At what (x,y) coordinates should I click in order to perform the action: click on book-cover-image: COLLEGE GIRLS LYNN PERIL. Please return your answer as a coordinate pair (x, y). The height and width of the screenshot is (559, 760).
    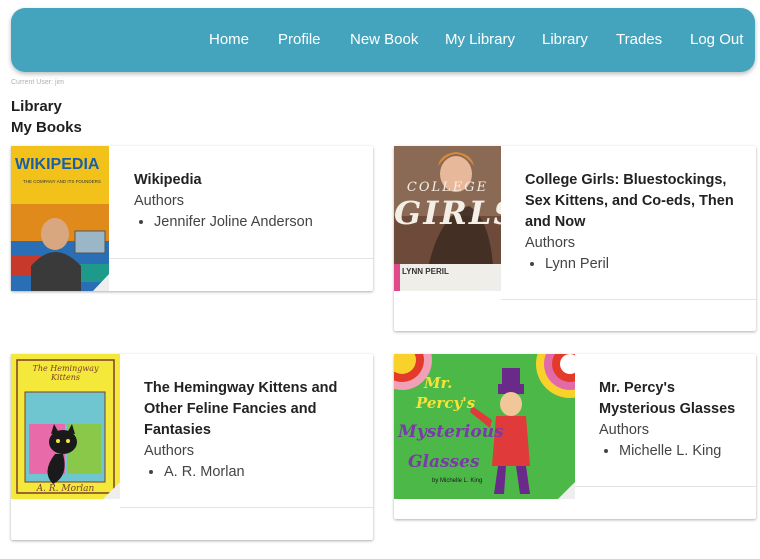
    Looking at the image, I should click on (447, 218).